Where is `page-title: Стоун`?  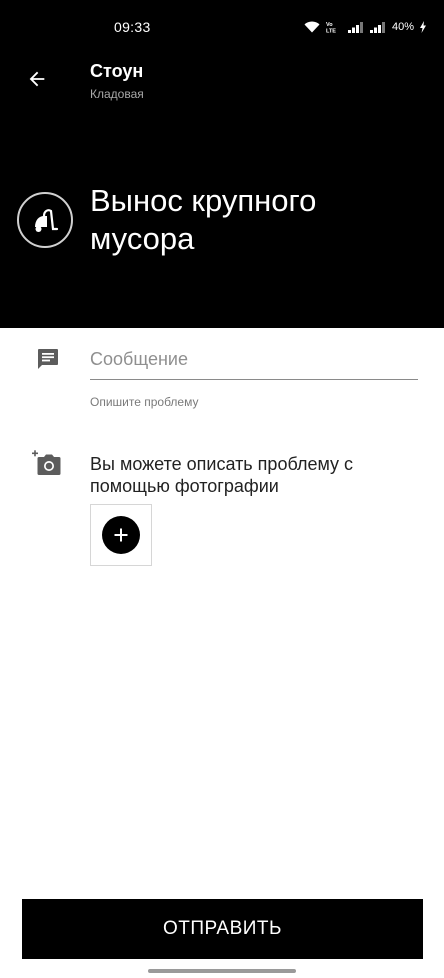 page-title: Стоун is located at coordinates (117, 71).